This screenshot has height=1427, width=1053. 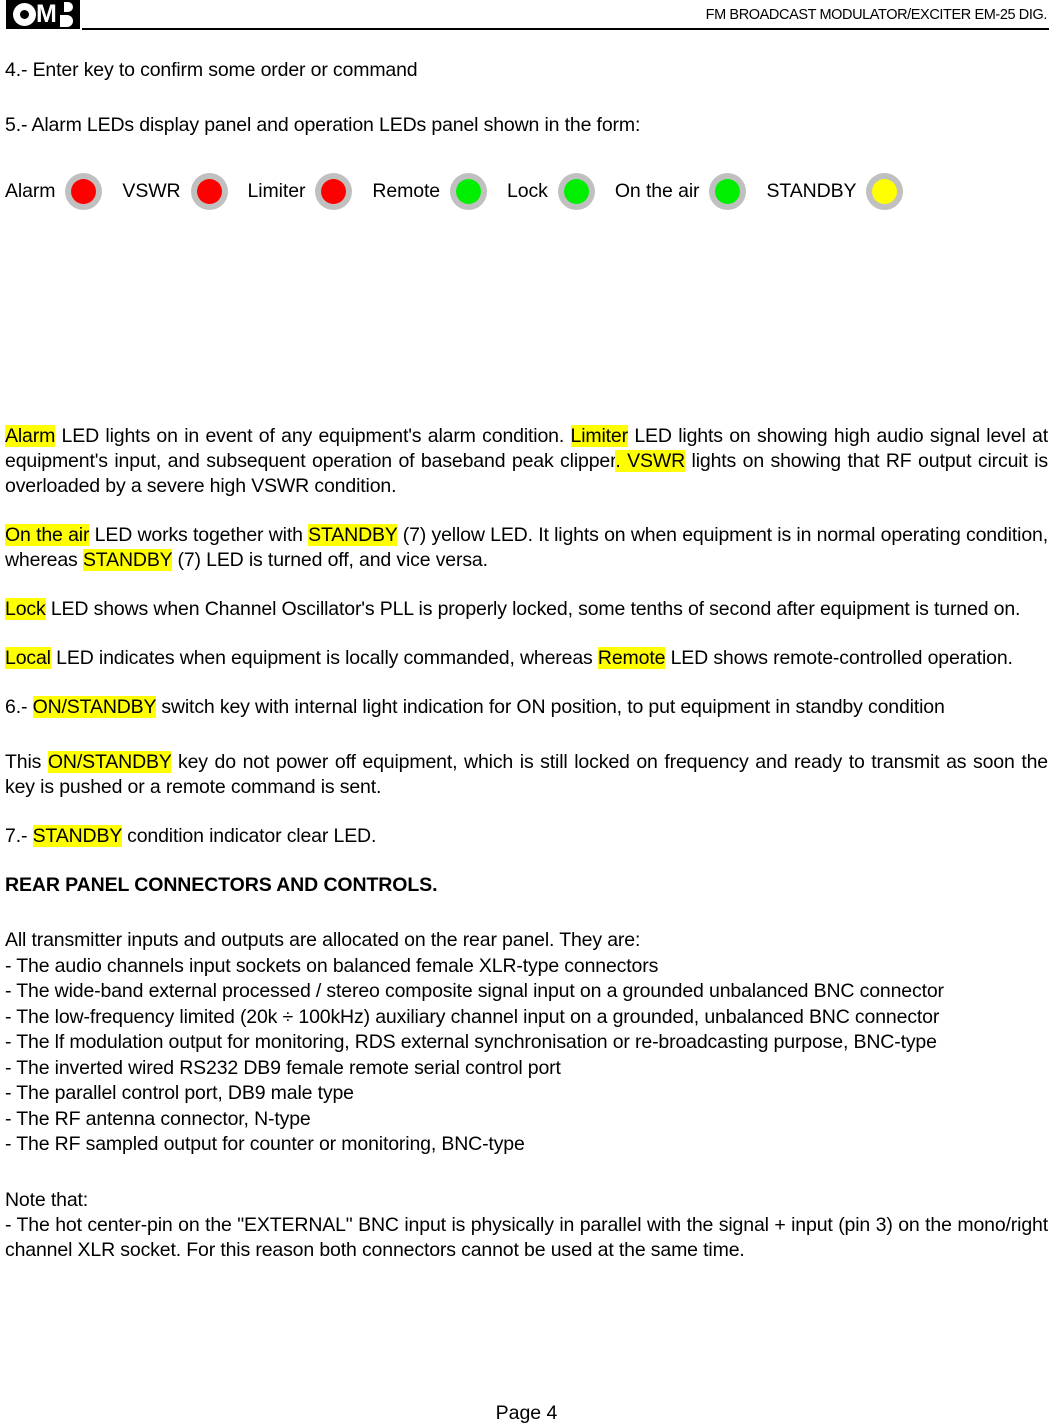 What do you see at coordinates (28, 658) in the screenshot?
I see `highlight-local: Local` at bounding box center [28, 658].